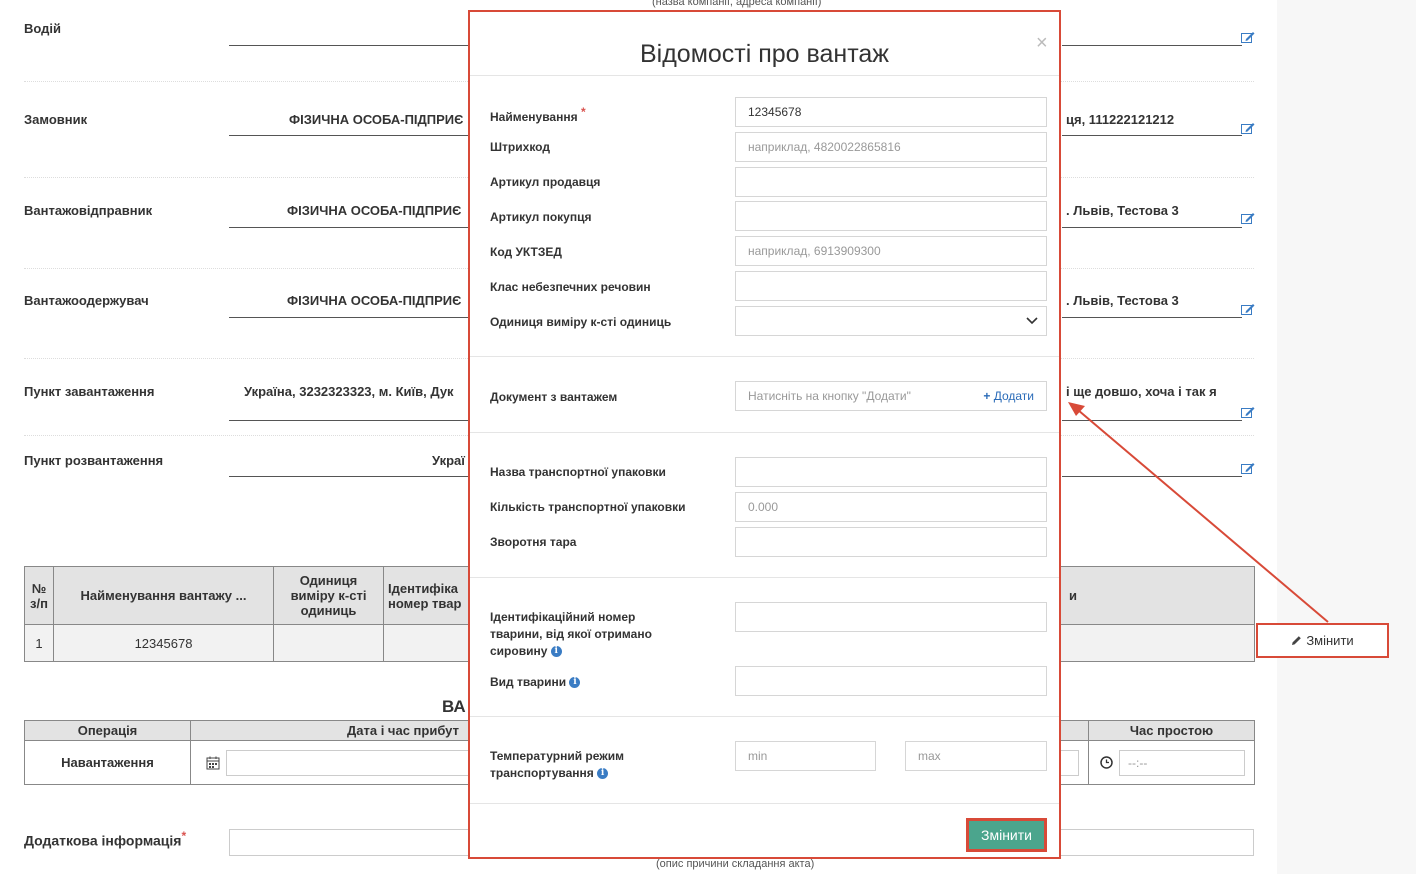 This screenshot has height=874, width=1416. I want to click on hazard-class-input, so click(891, 286).